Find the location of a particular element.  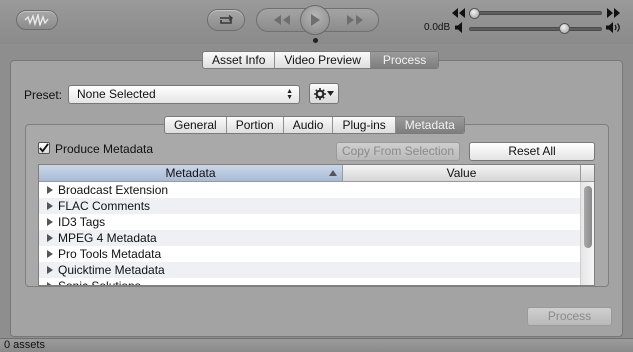

toolbar: 0.0dB is located at coordinates (316, 22).